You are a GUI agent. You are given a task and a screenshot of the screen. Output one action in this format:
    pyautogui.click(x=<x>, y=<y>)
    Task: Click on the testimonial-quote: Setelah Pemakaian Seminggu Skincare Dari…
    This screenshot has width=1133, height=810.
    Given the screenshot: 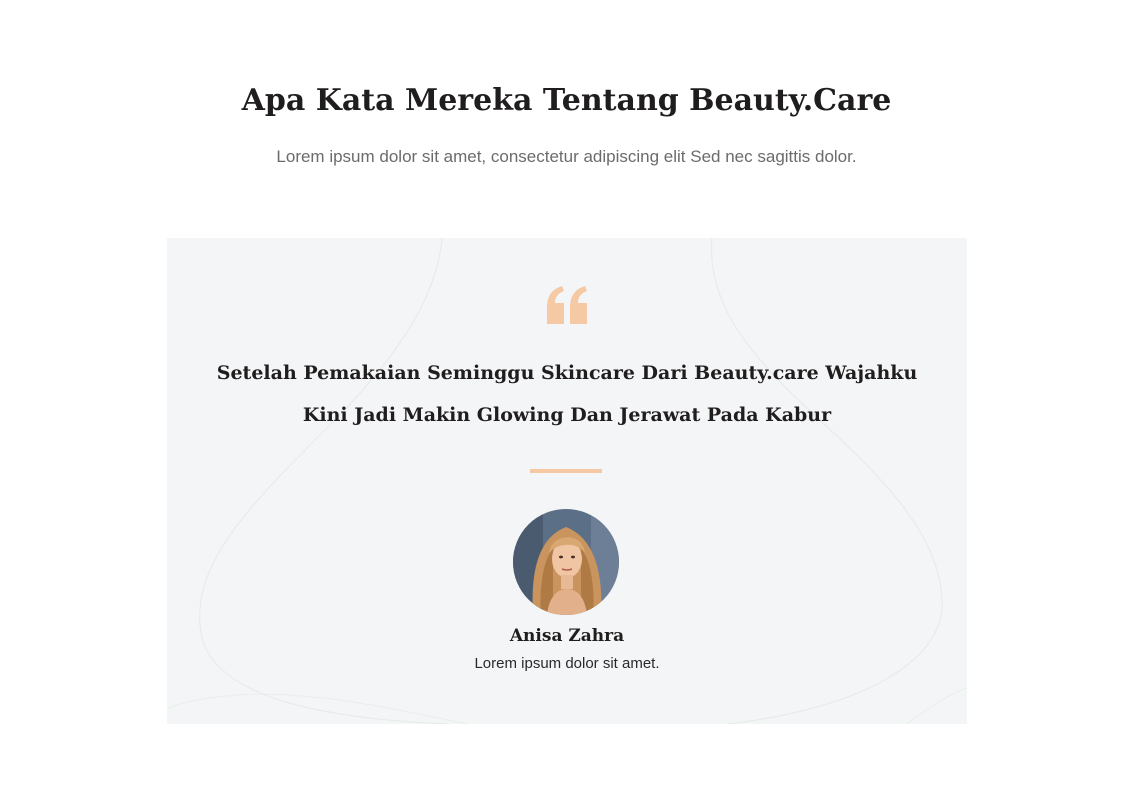 What is the action you would take?
    pyautogui.click(x=567, y=394)
    